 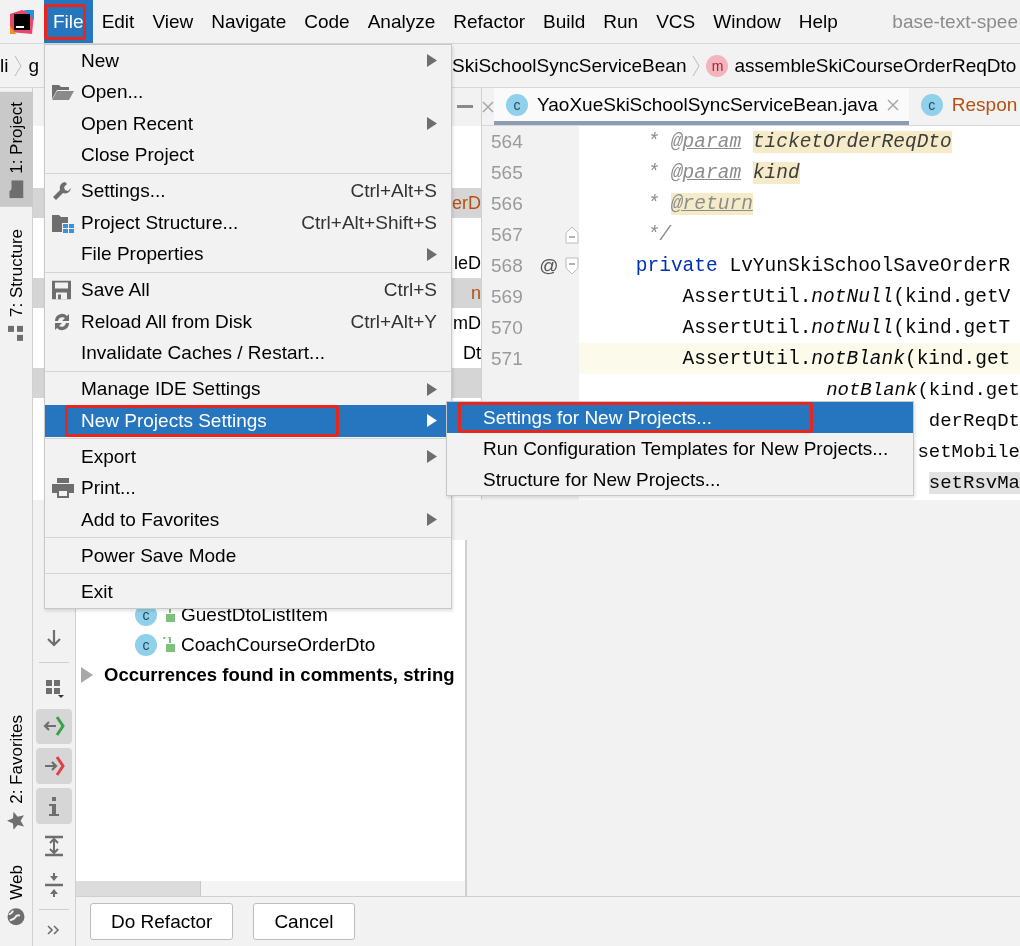 I want to click on line-number: 565, so click(x=507, y=172).